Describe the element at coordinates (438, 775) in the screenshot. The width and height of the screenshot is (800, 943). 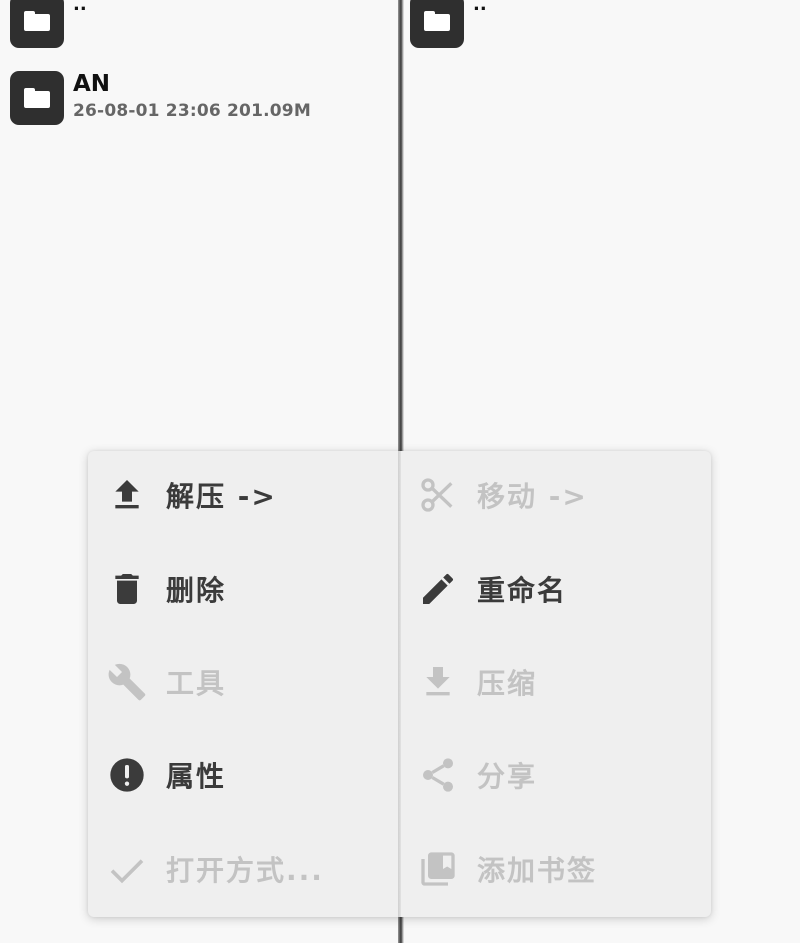
I see `share-icon` at that location.